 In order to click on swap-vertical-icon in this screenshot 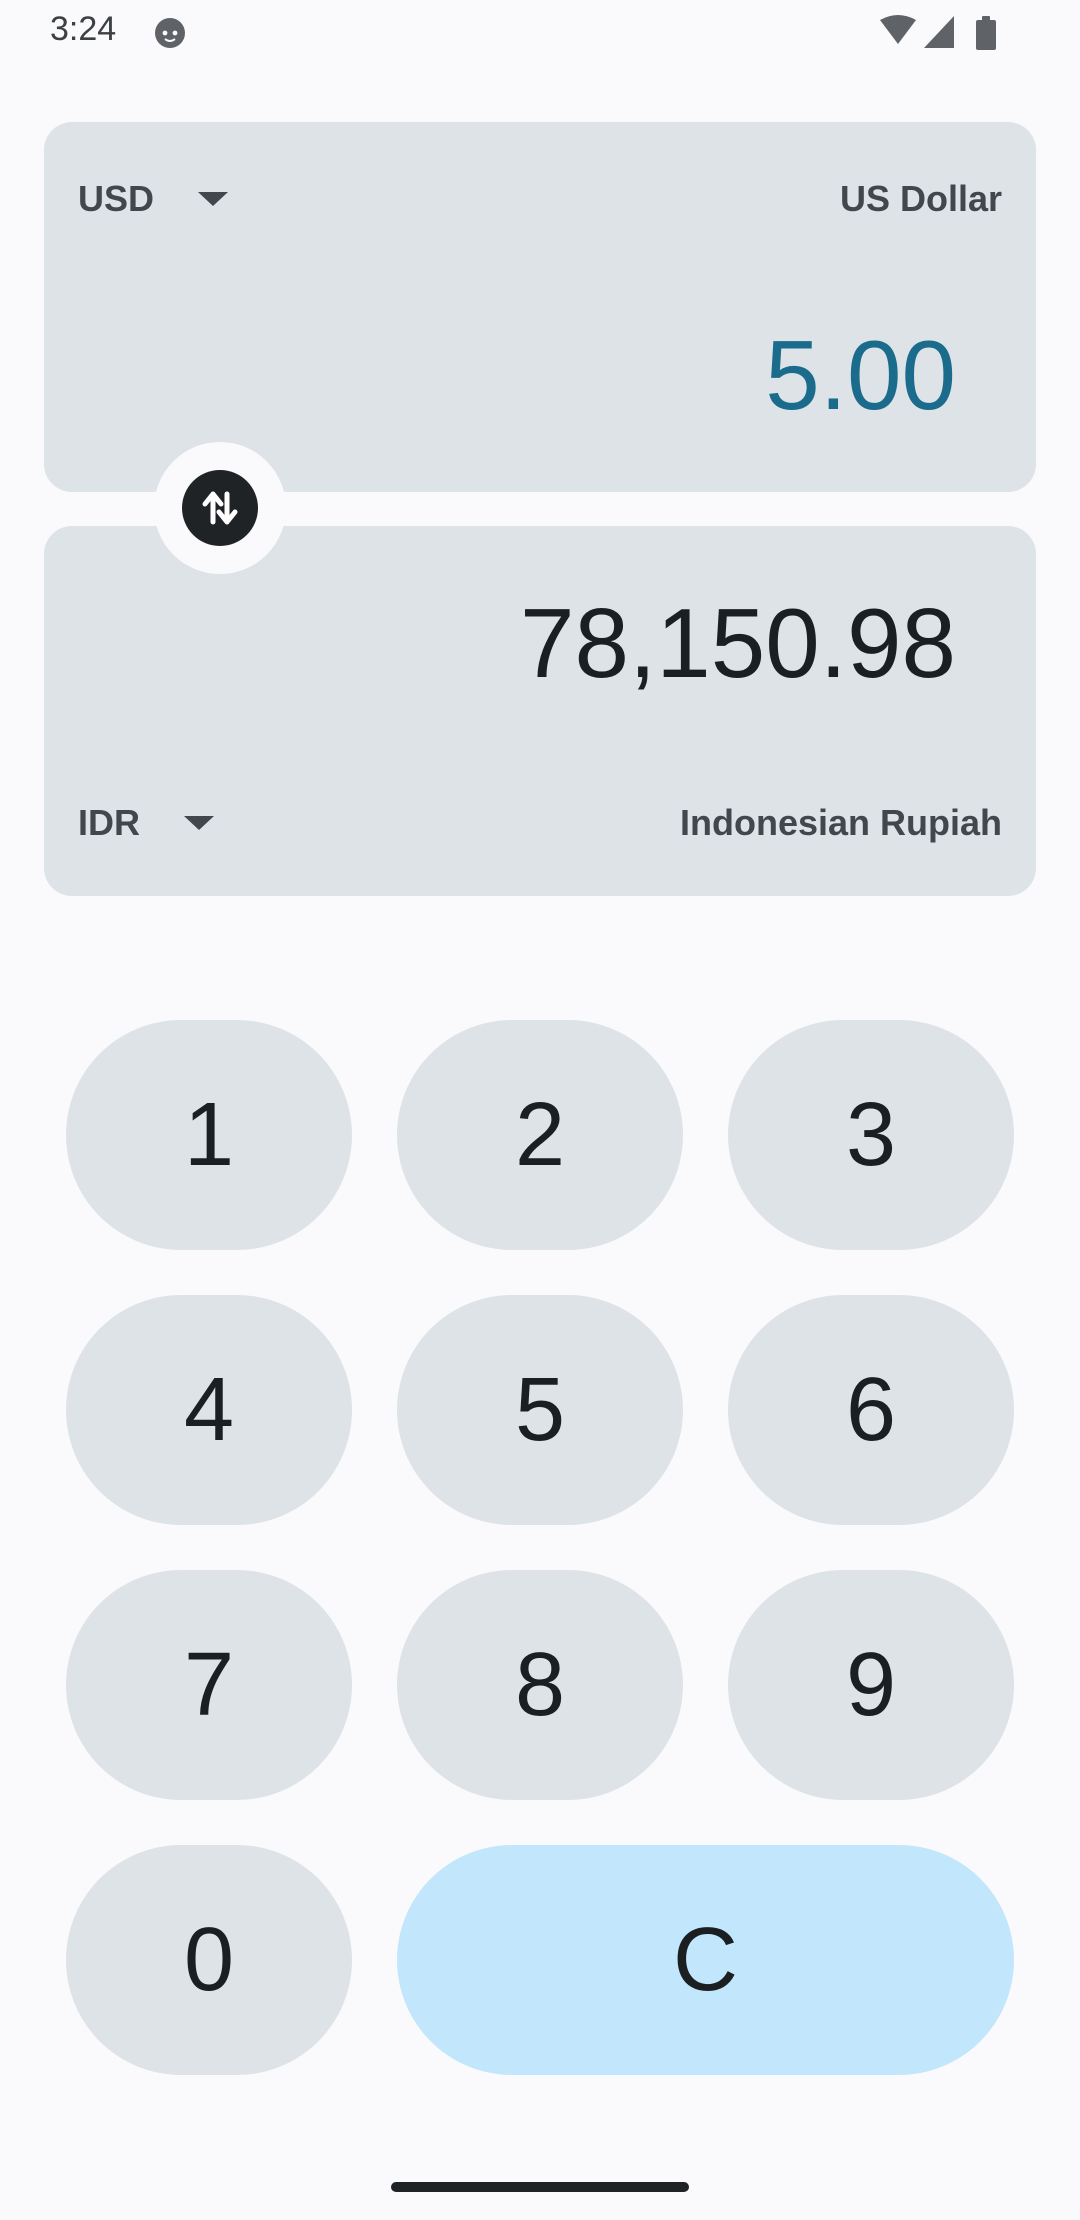, I will do `click(220, 508)`.